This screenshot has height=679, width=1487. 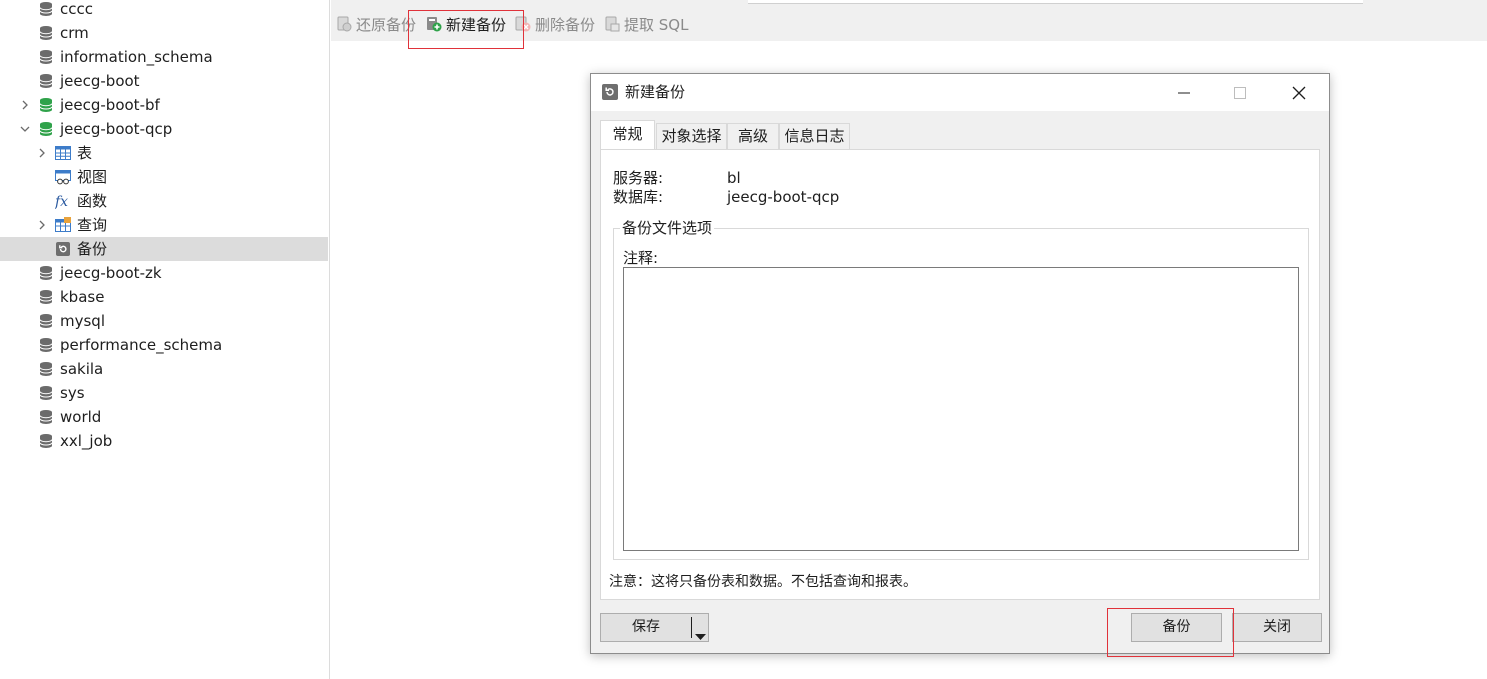 I want to click on tree-db-sakila: sakila, so click(x=164, y=369).